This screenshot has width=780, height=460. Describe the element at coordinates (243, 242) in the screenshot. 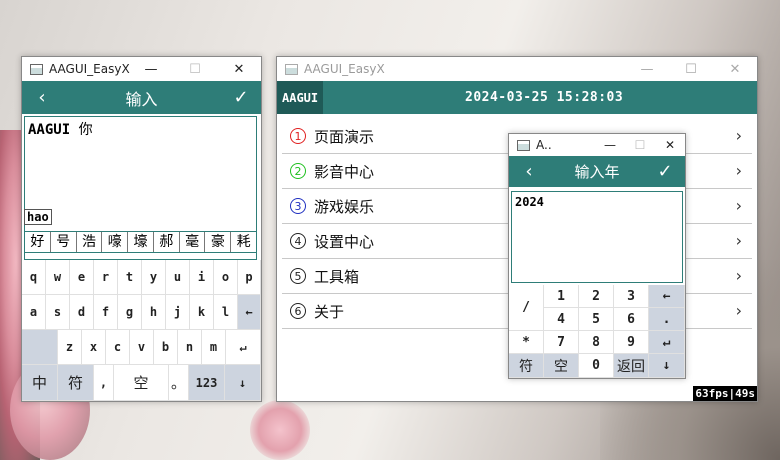

I see `candidate-item: 耗` at that location.